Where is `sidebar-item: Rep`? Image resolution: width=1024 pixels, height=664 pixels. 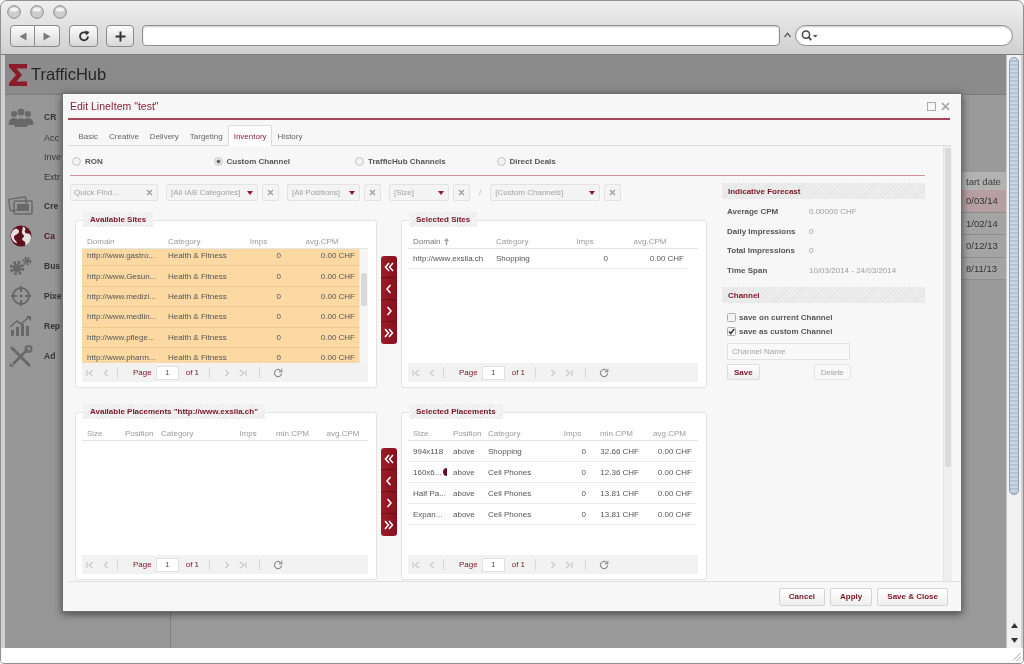
sidebar-item: Rep is located at coordinates (34, 325).